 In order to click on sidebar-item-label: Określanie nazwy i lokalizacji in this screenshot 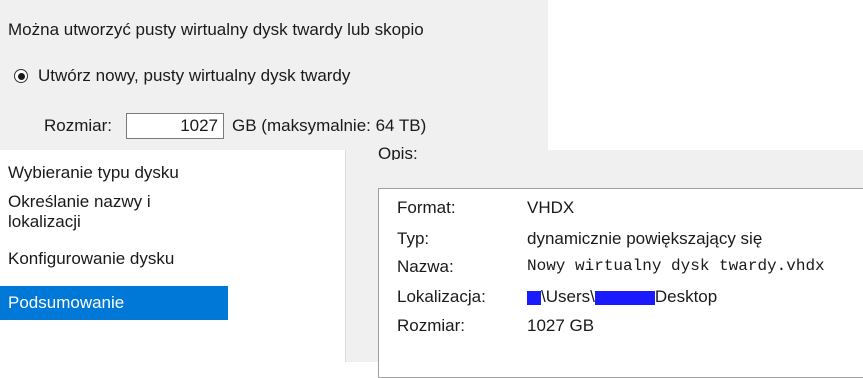, I will do `click(79, 211)`.